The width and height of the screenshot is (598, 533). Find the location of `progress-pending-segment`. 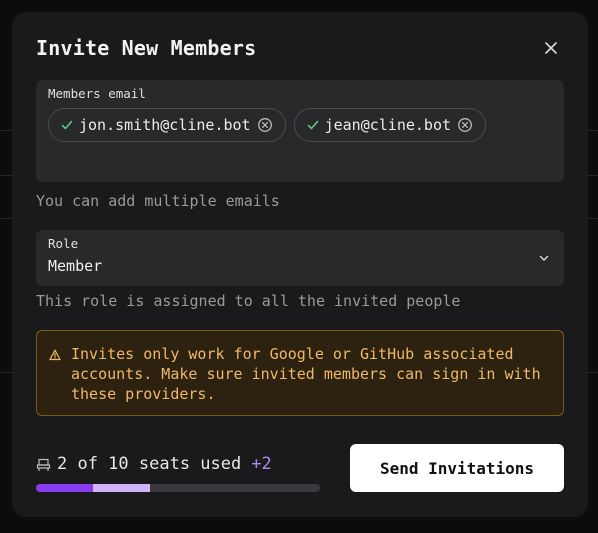

progress-pending-segment is located at coordinates (121, 488).